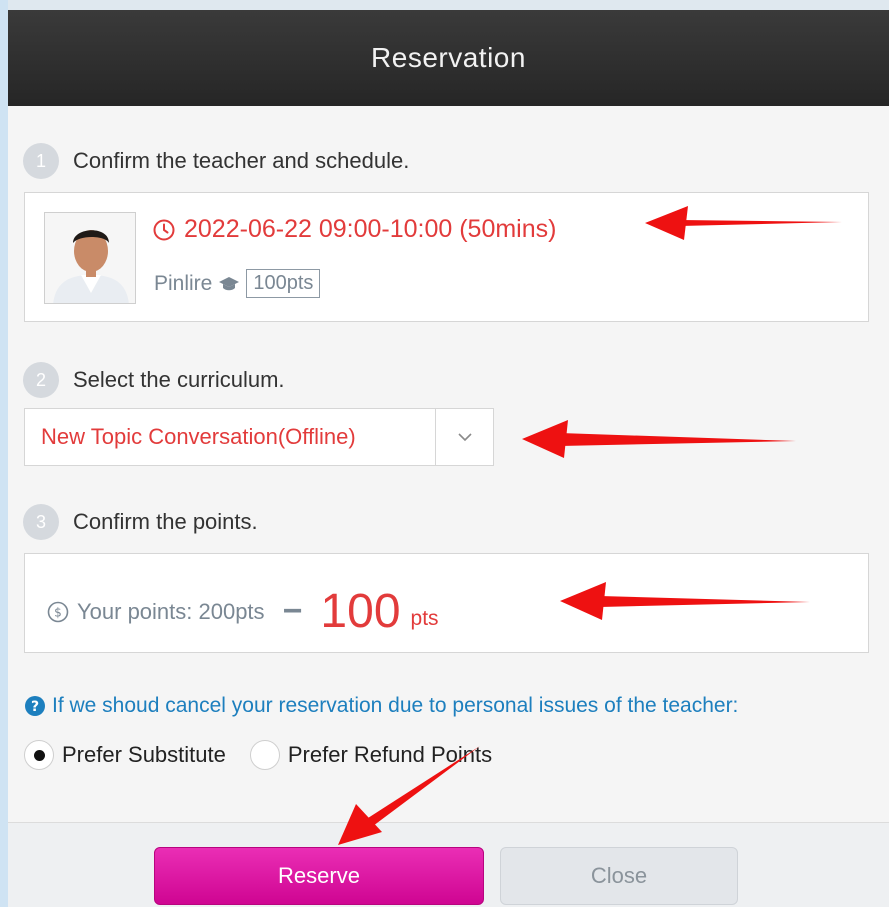  What do you see at coordinates (41, 380) in the screenshot?
I see `step-number-badge: 2` at bounding box center [41, 380].